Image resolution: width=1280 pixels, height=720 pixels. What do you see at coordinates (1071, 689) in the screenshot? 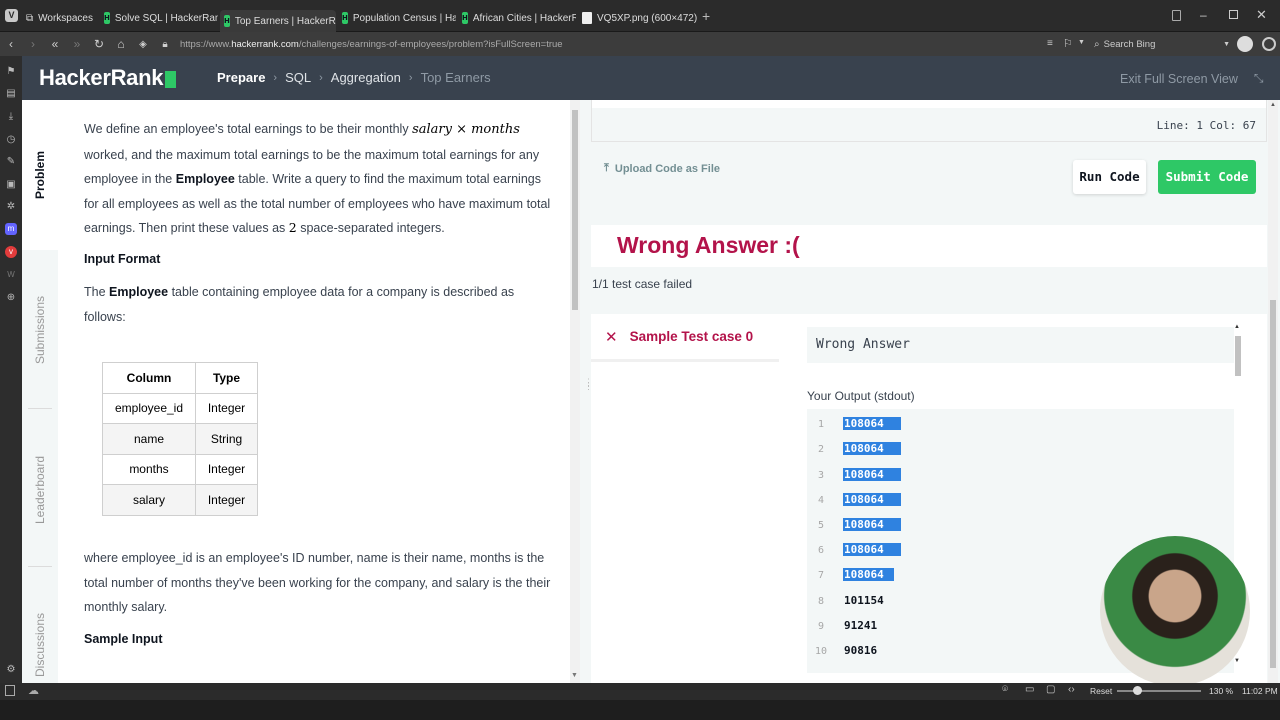
I see `page-actions-icon: ‹›` at bounding box center [1071, 689].